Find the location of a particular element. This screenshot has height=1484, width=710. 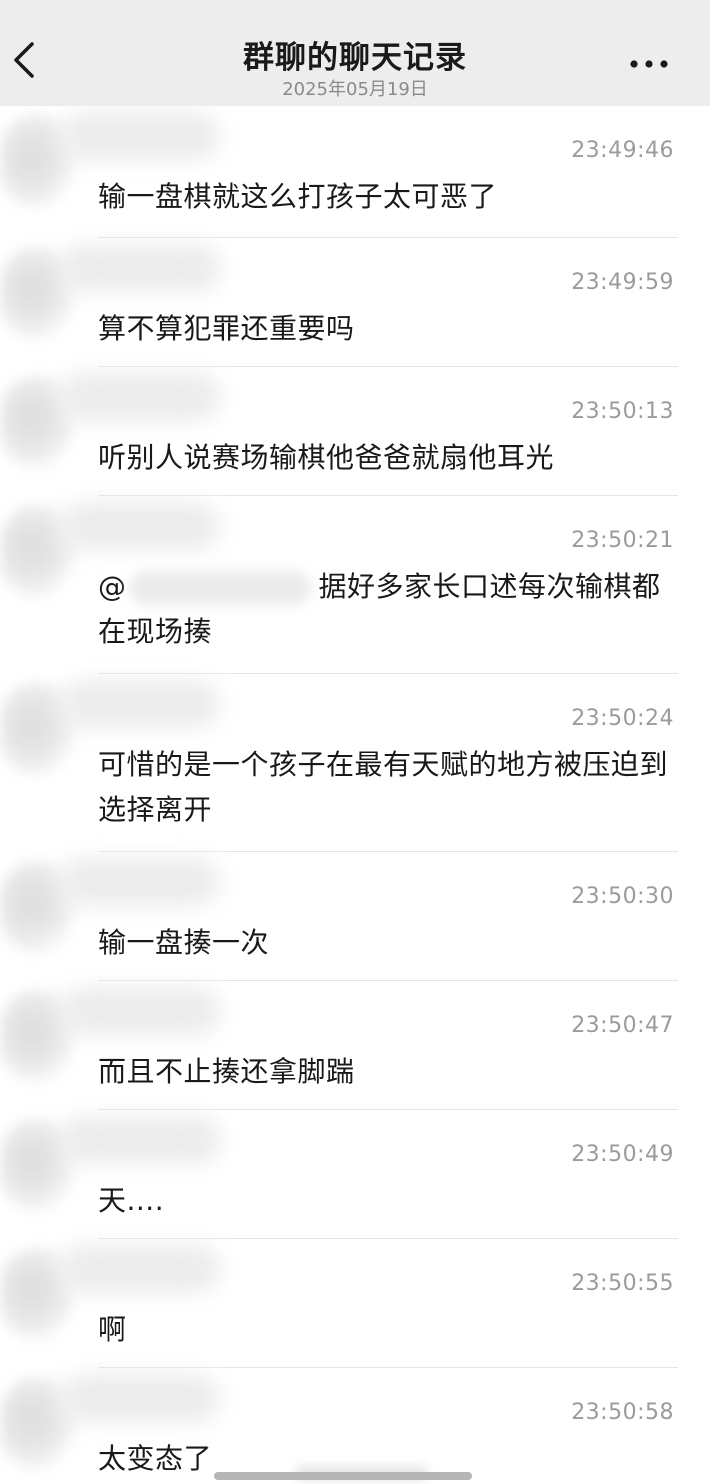

home-indicator is located at coordinates (343, 1476).